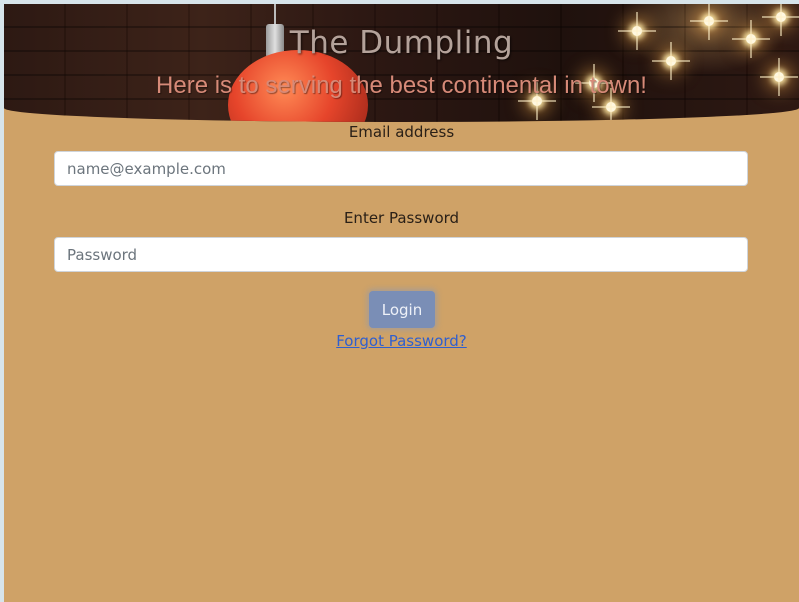 The height and width of the screenshot is (602, 799). Describe the element at coordinates (401, 168) in the screenshot. I see `email-field` at that location.